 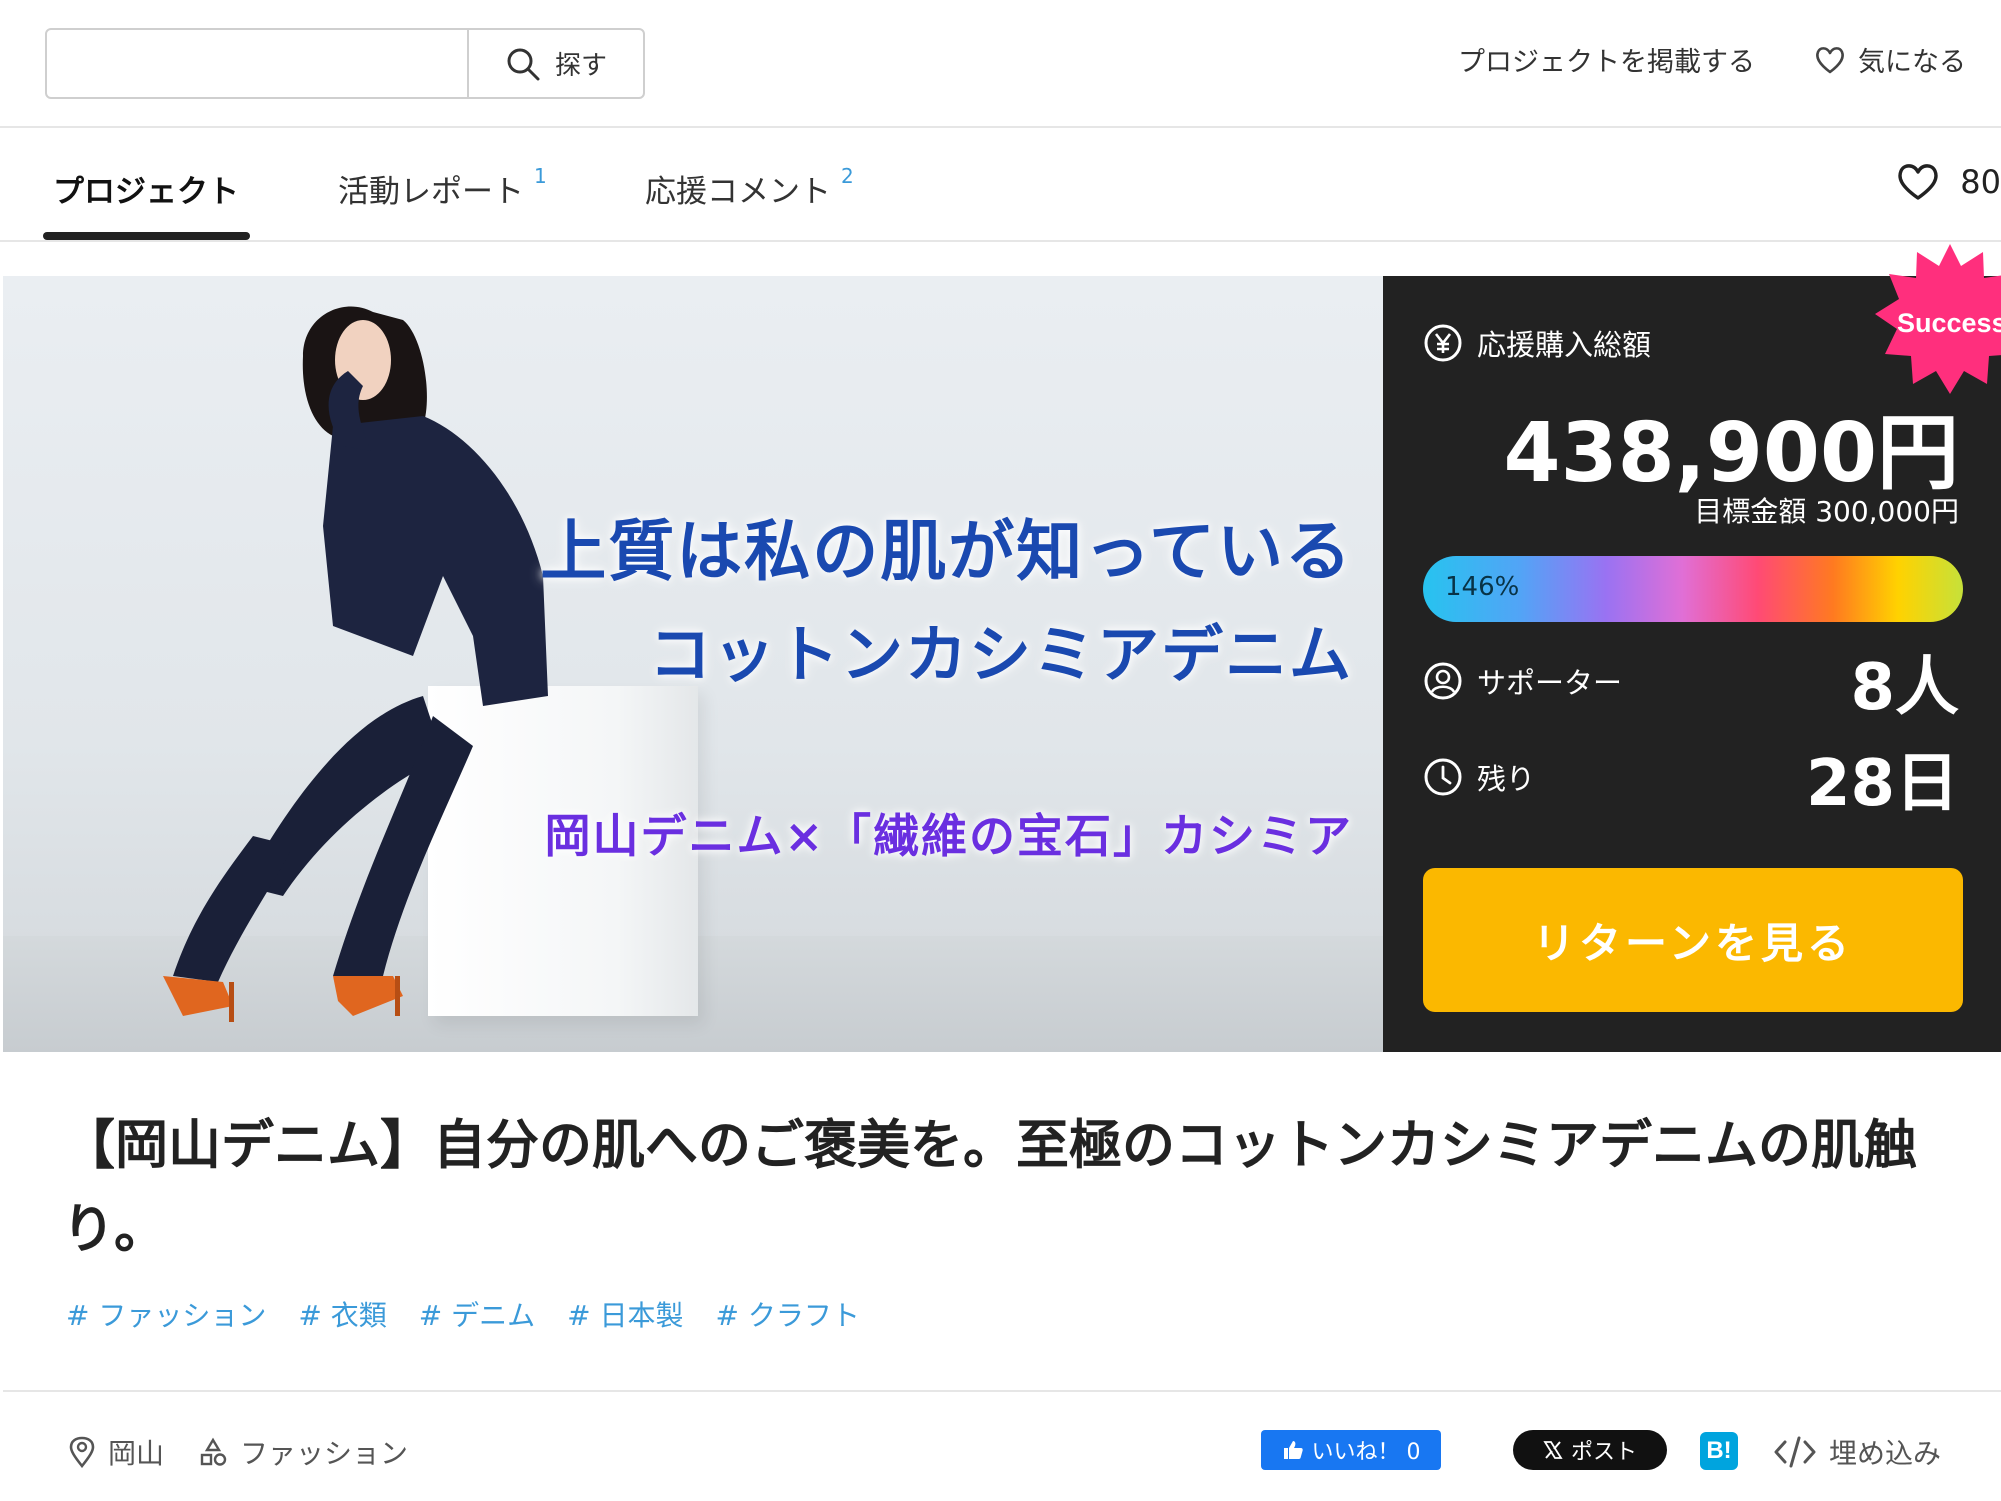 What do you see at coordinates (1731, 453) in the screenshot?
I see `total-amount: 438,900円` at bounding box center [1731, 453].